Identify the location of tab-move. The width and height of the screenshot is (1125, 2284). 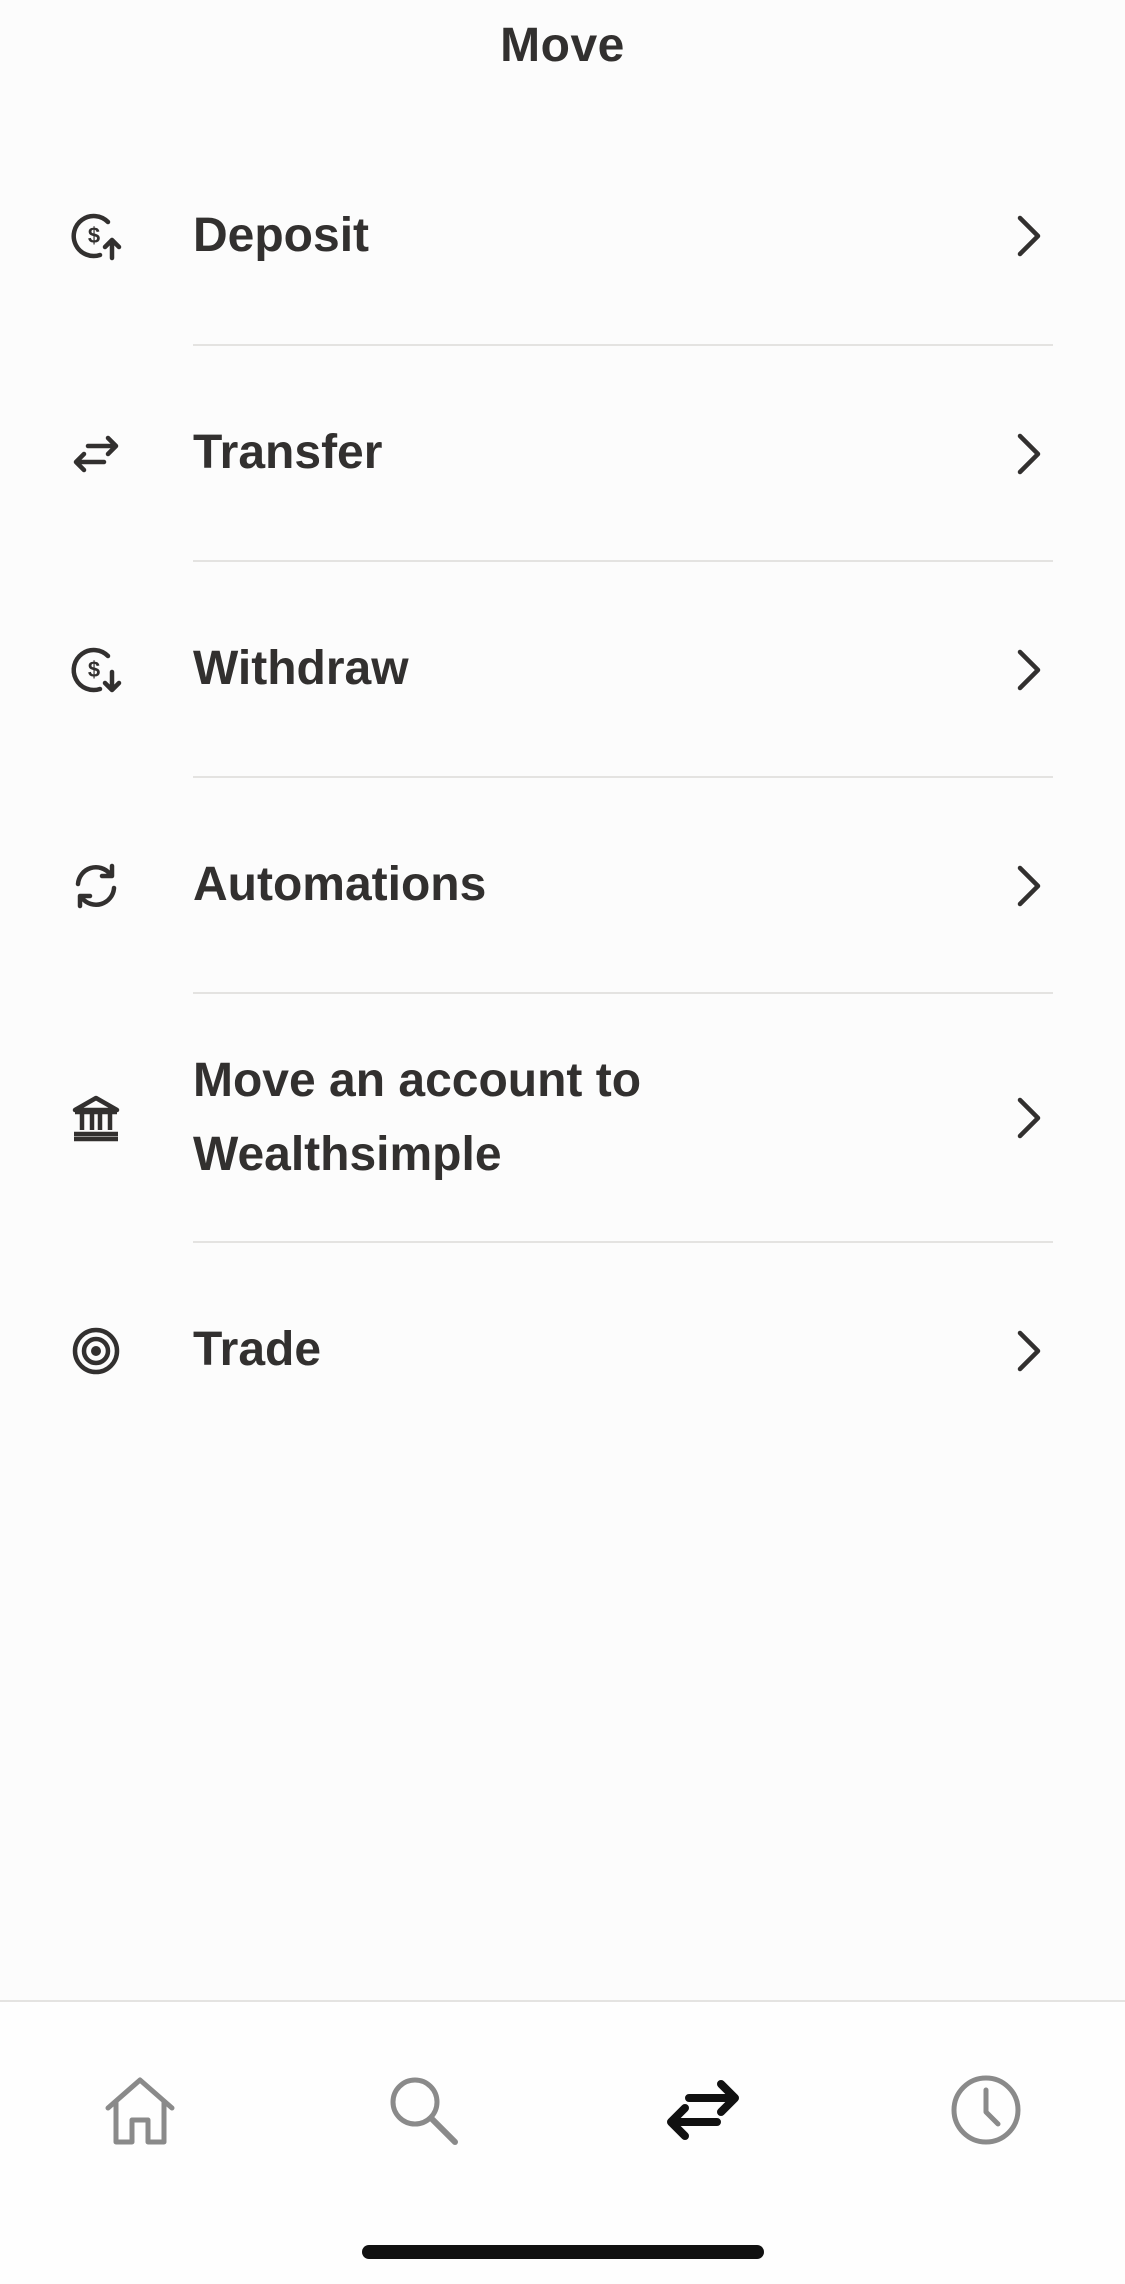
(703, 2112).